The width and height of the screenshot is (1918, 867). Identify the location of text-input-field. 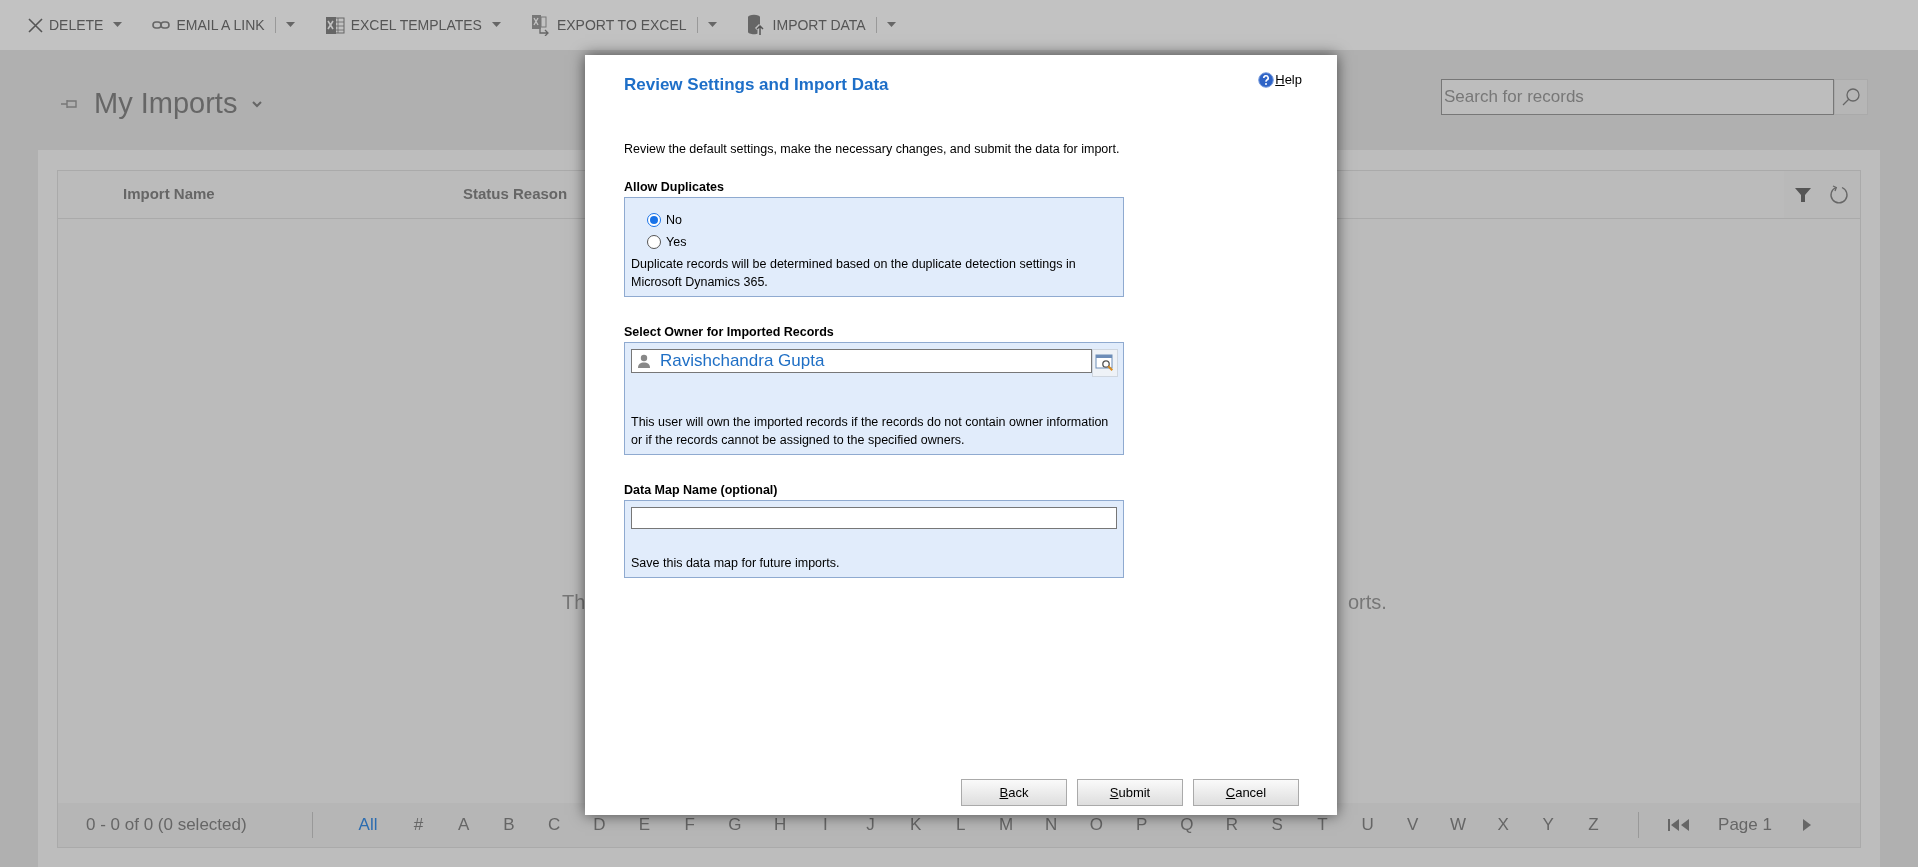
(874, 517).